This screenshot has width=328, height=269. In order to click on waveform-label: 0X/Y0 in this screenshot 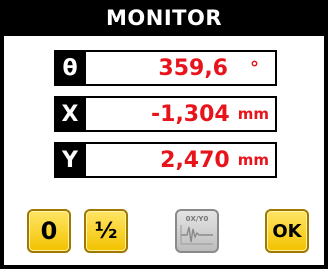, I will do `click(197, 219)`.